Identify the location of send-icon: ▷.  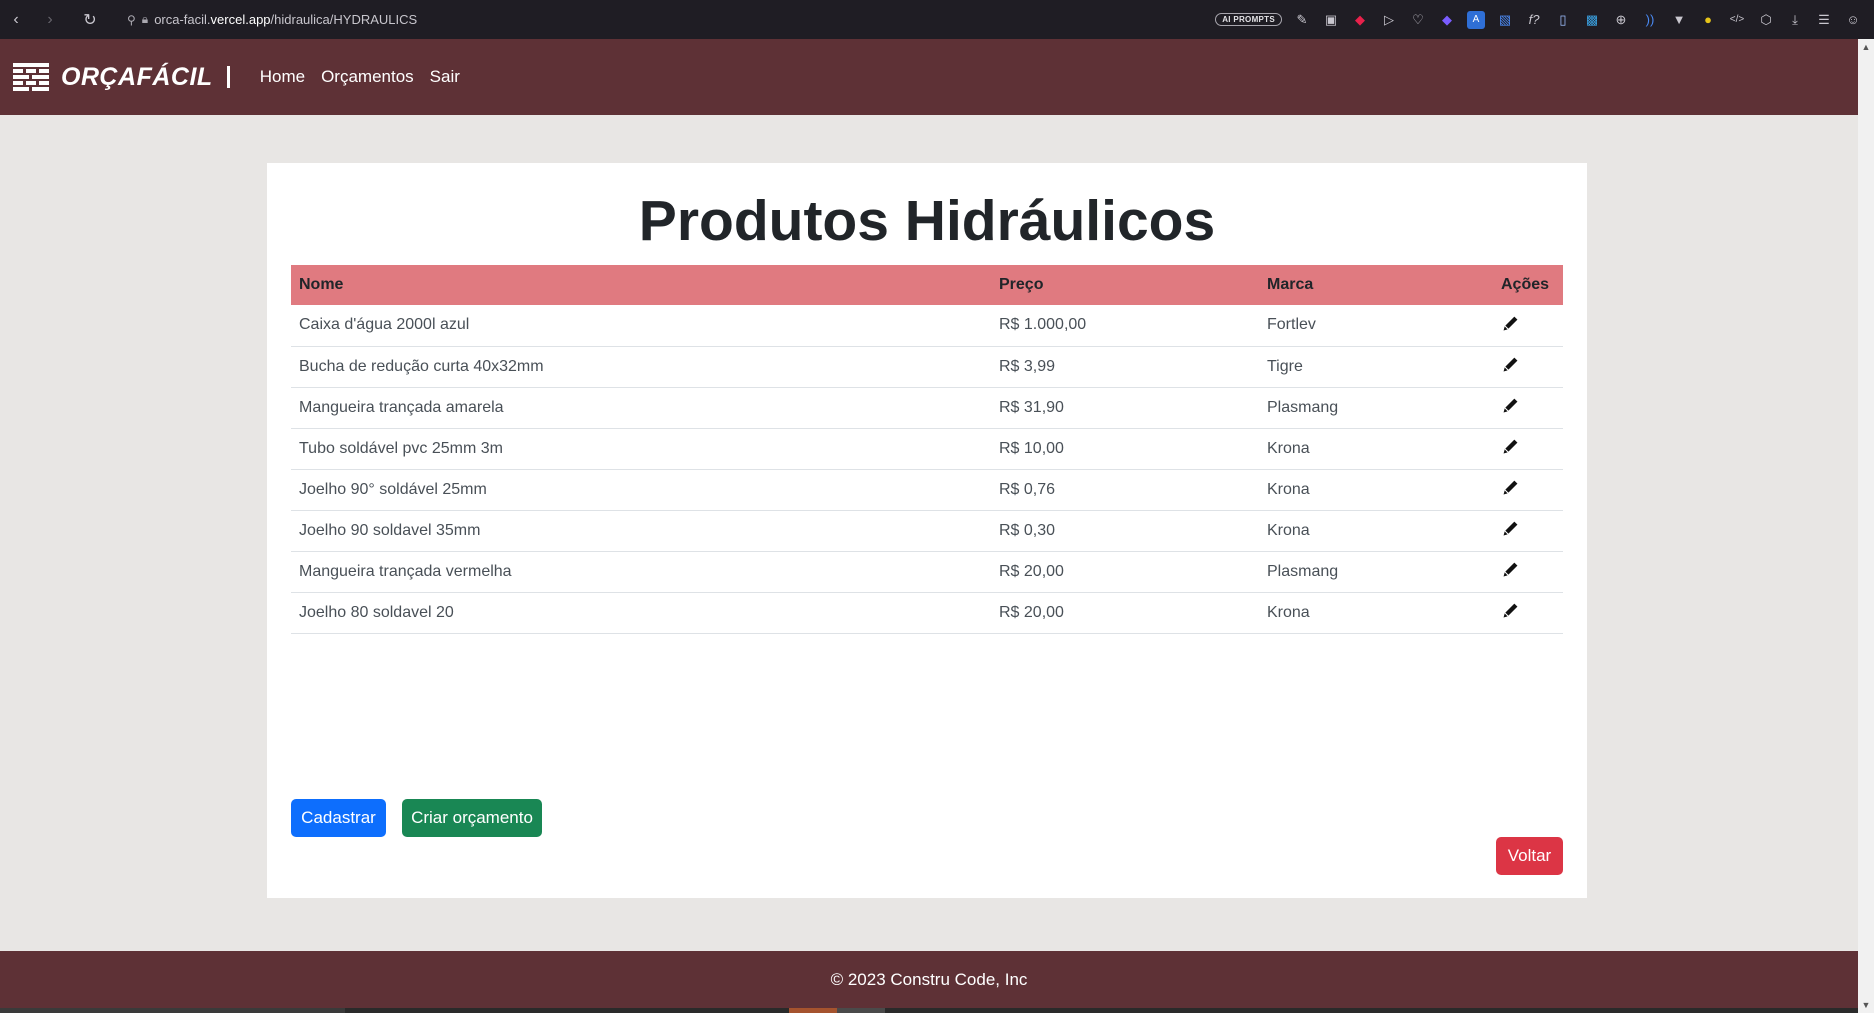
(1389, 20).